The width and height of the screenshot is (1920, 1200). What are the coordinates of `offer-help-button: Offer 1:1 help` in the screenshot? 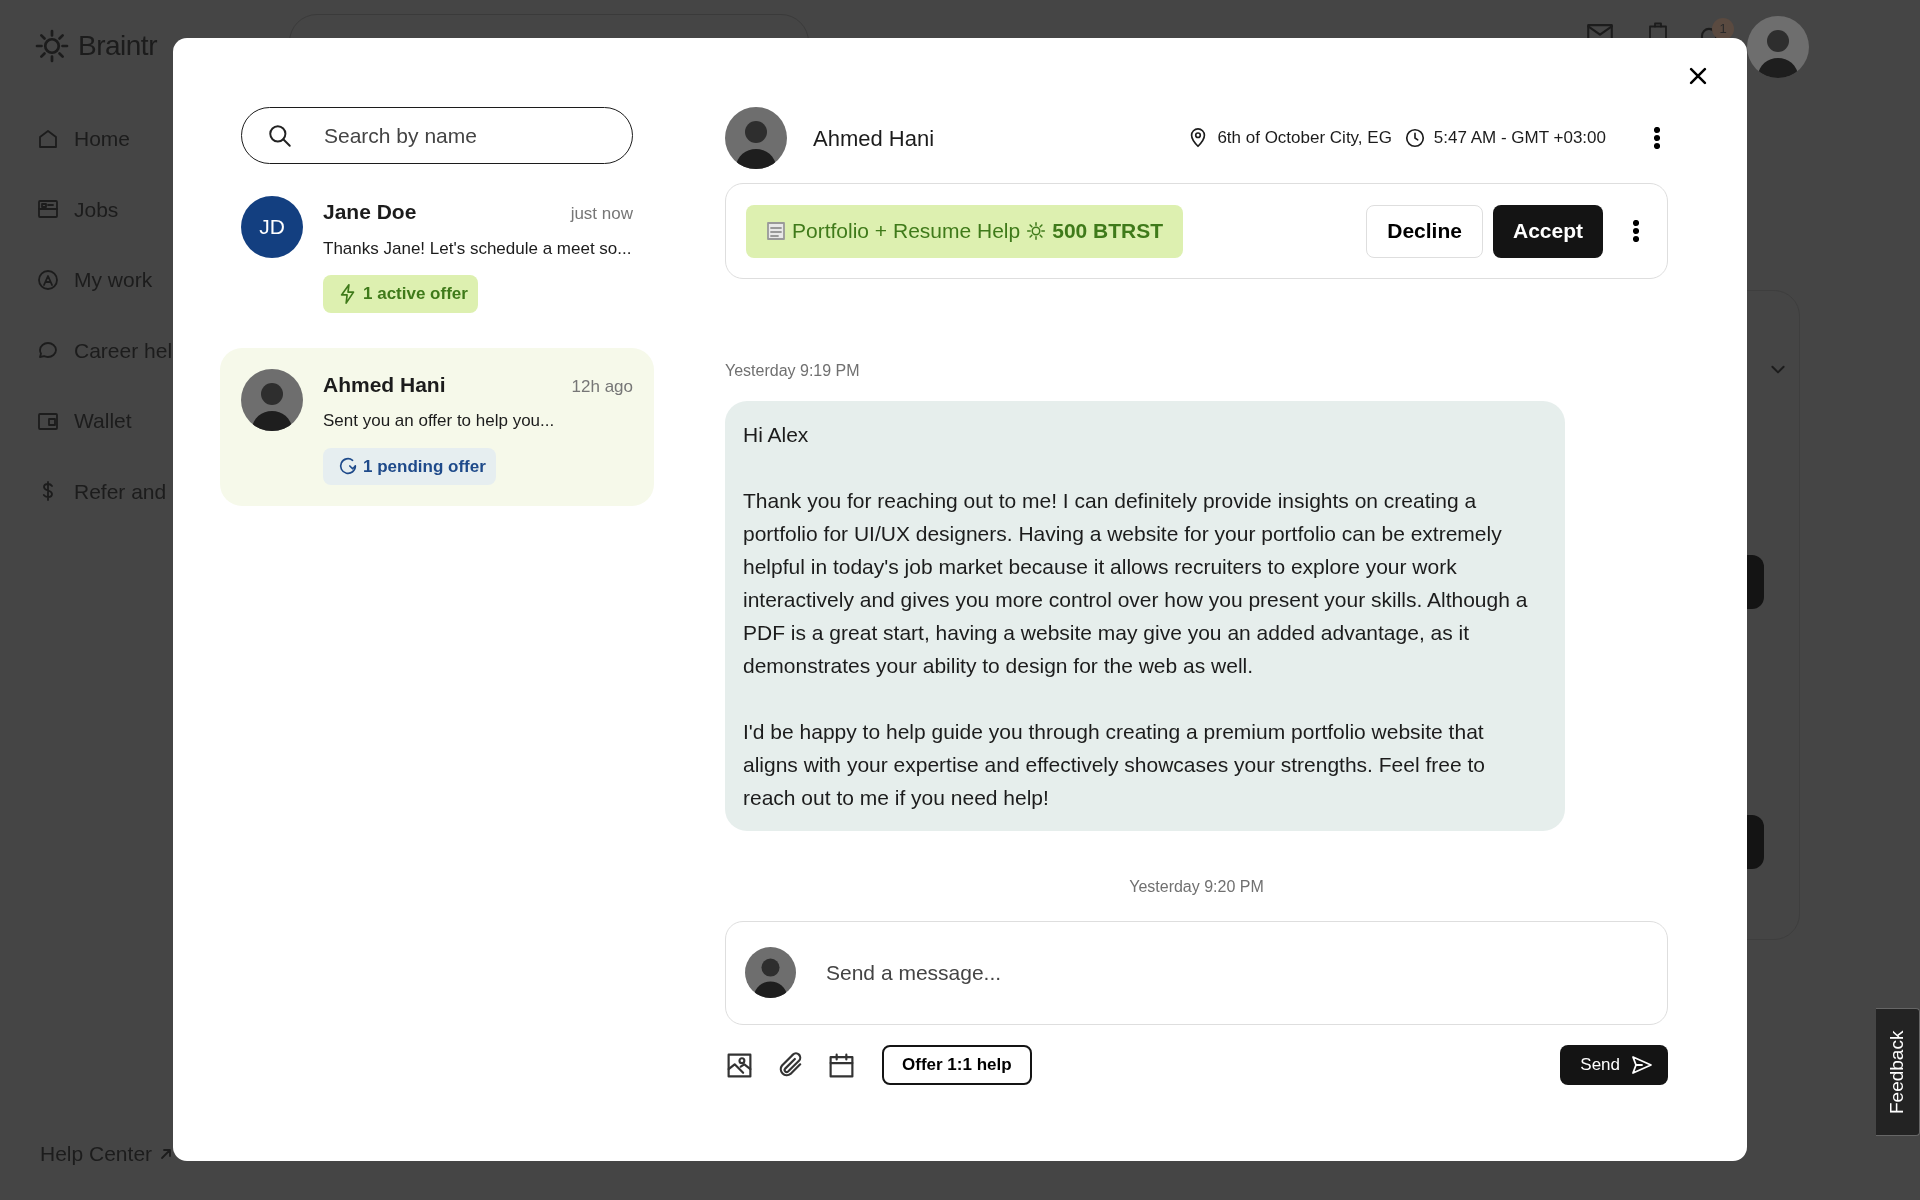 It's located at (957, 1065).